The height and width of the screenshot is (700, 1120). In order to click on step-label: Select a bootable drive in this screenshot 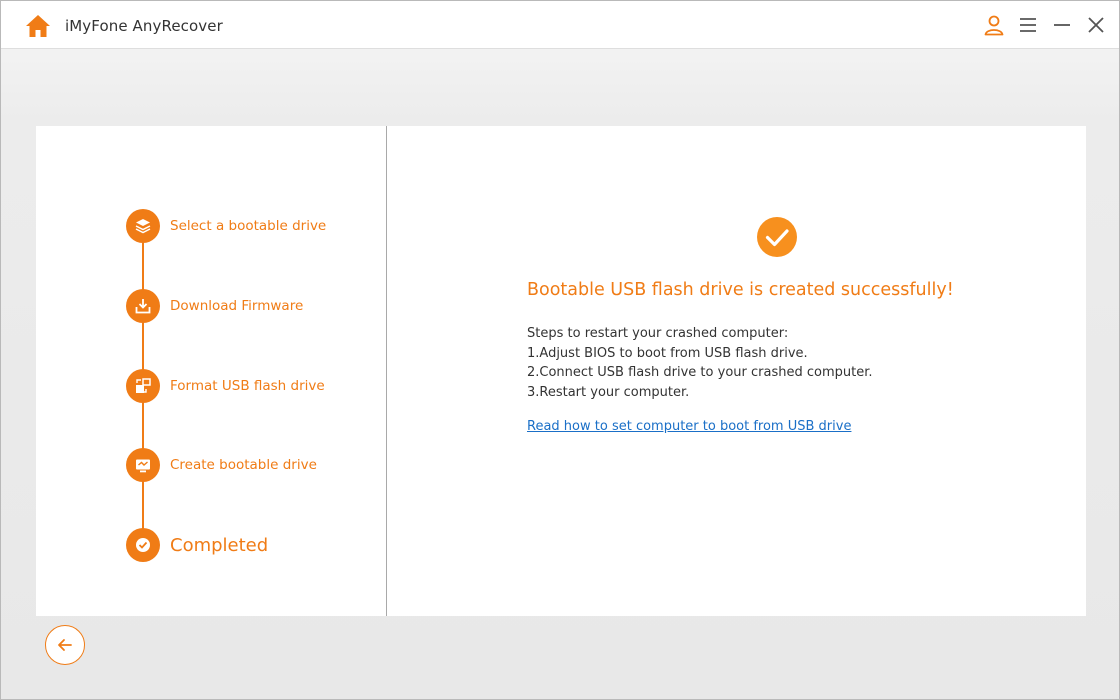, I will do `click(248, 226)`.